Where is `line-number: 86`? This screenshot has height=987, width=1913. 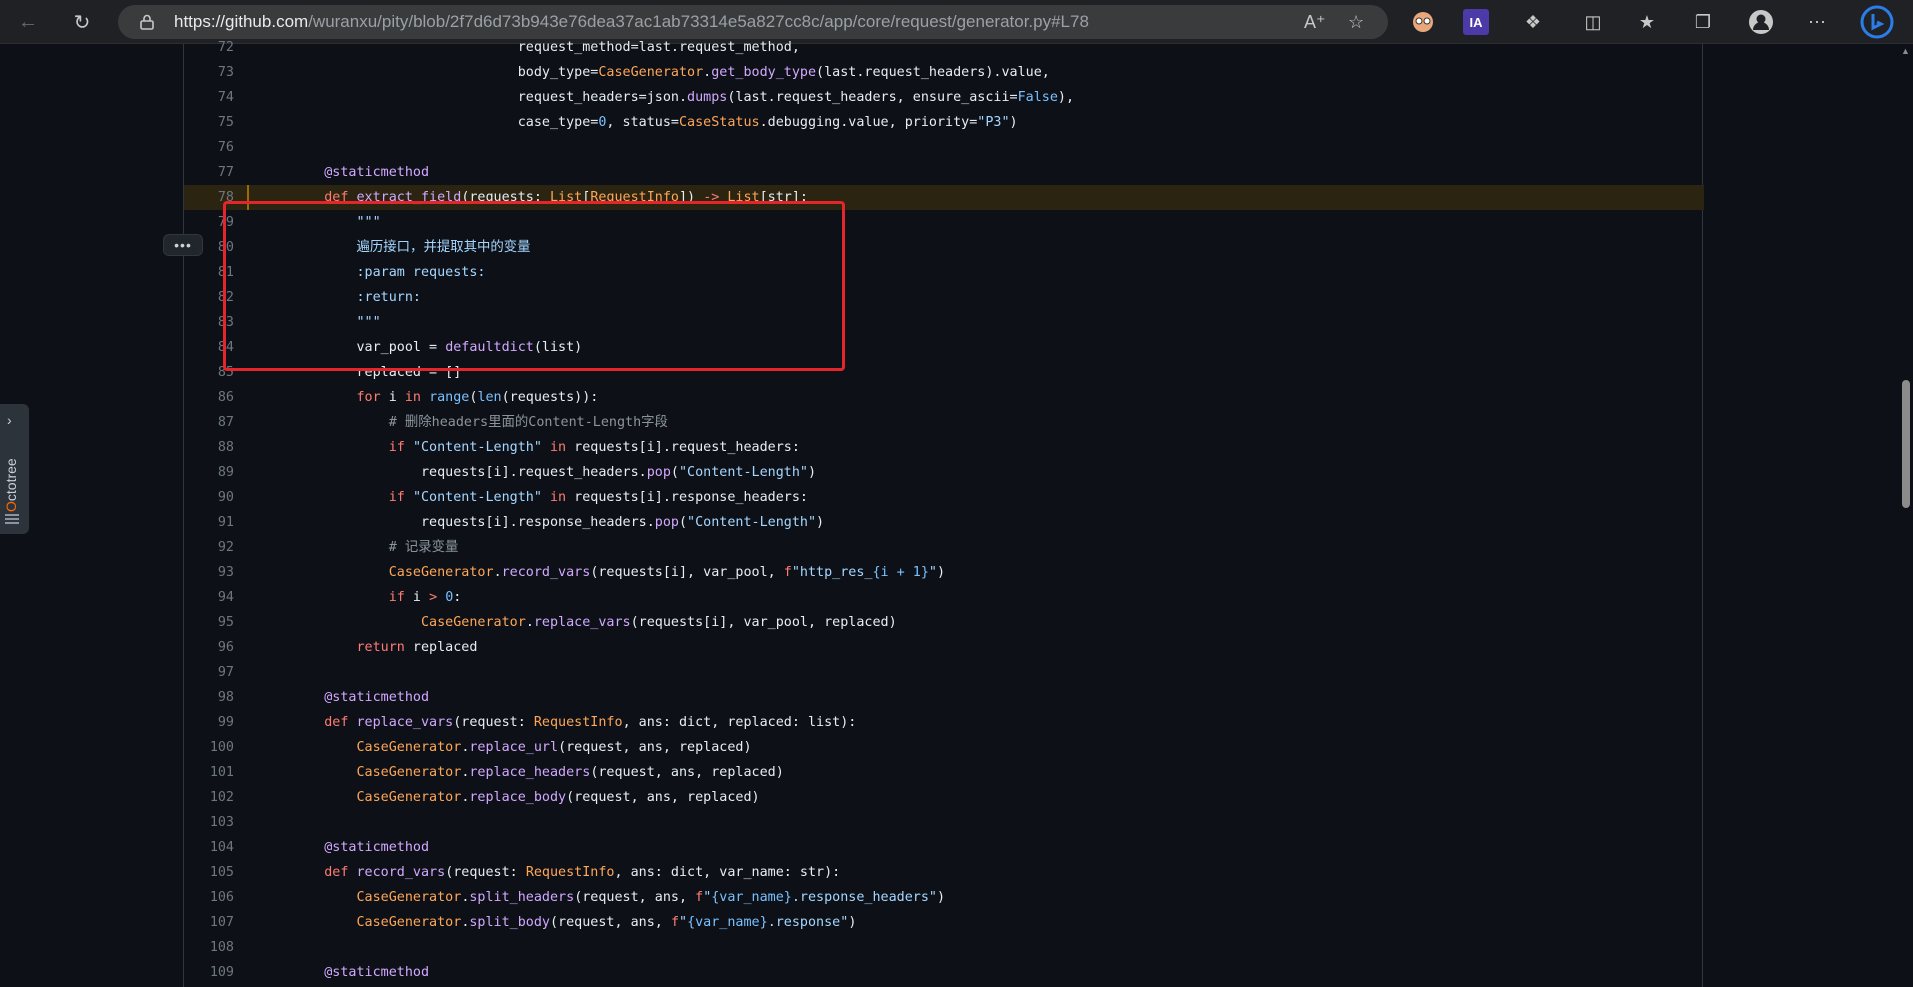 line-number: 86 is located at coordinates (209, 397).